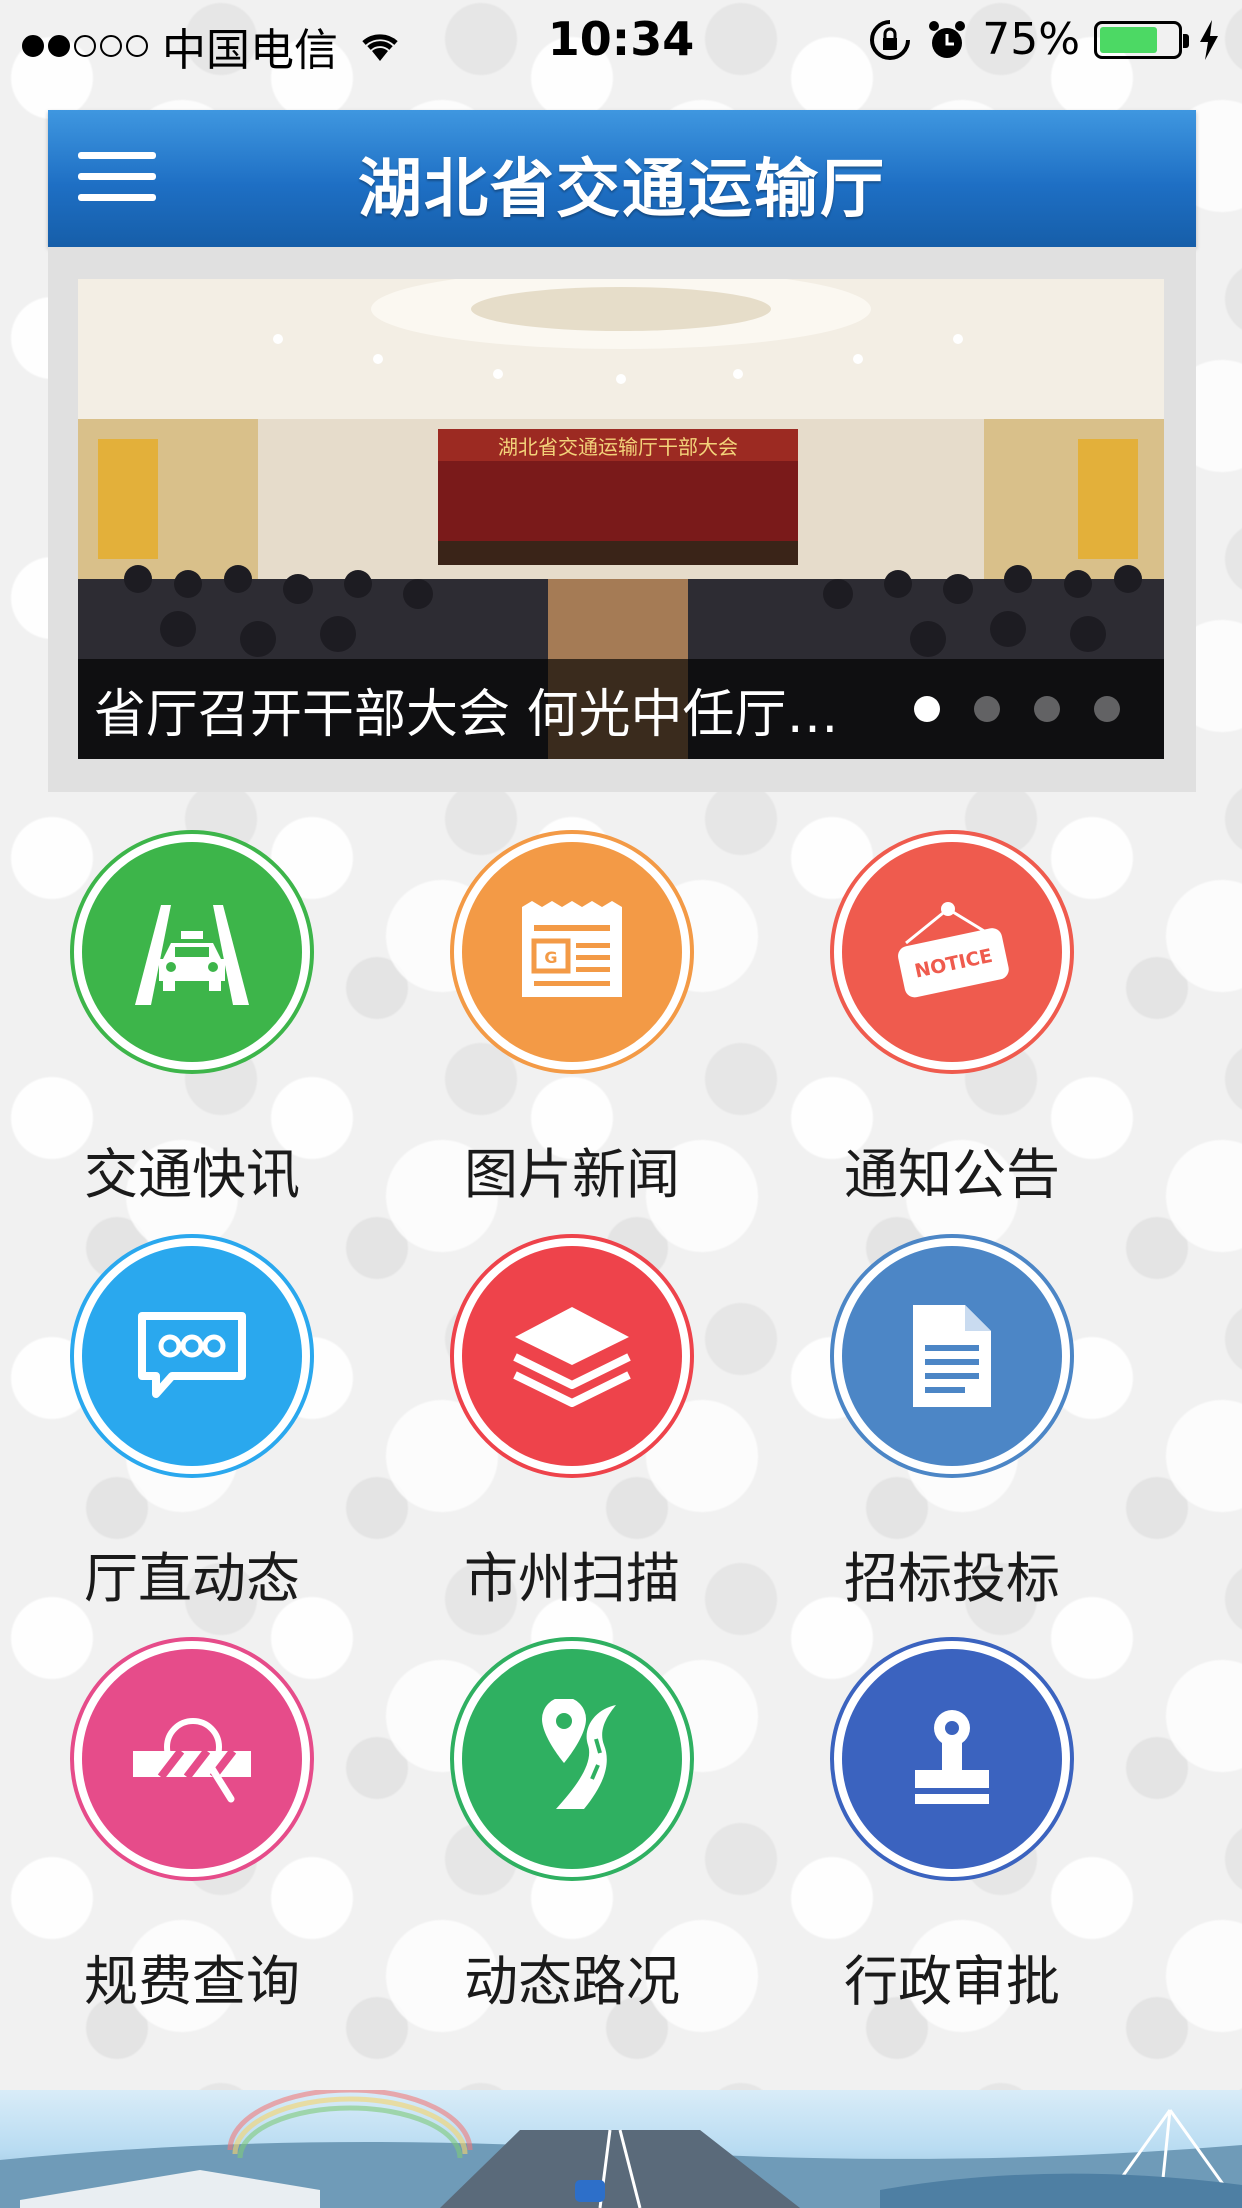 The height and width of the screenshot is (2208, 1242). Describe the element at coordinates (952, 1356) in the screenshot. I see `document-icon` at that location.